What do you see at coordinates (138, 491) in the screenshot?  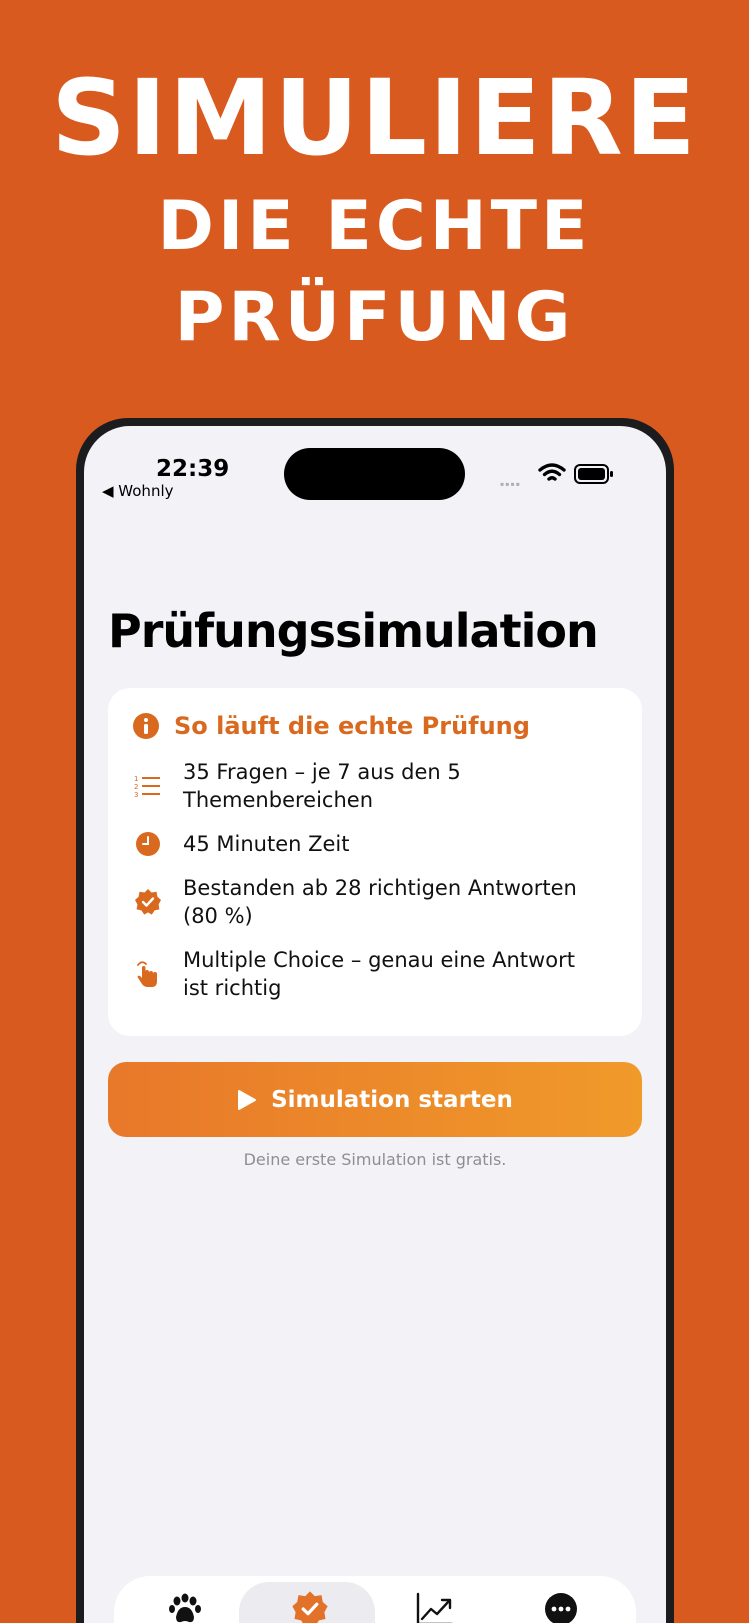 I see `back-to-app-link: ◀ Wohnly` at bounding box center [138, 491].